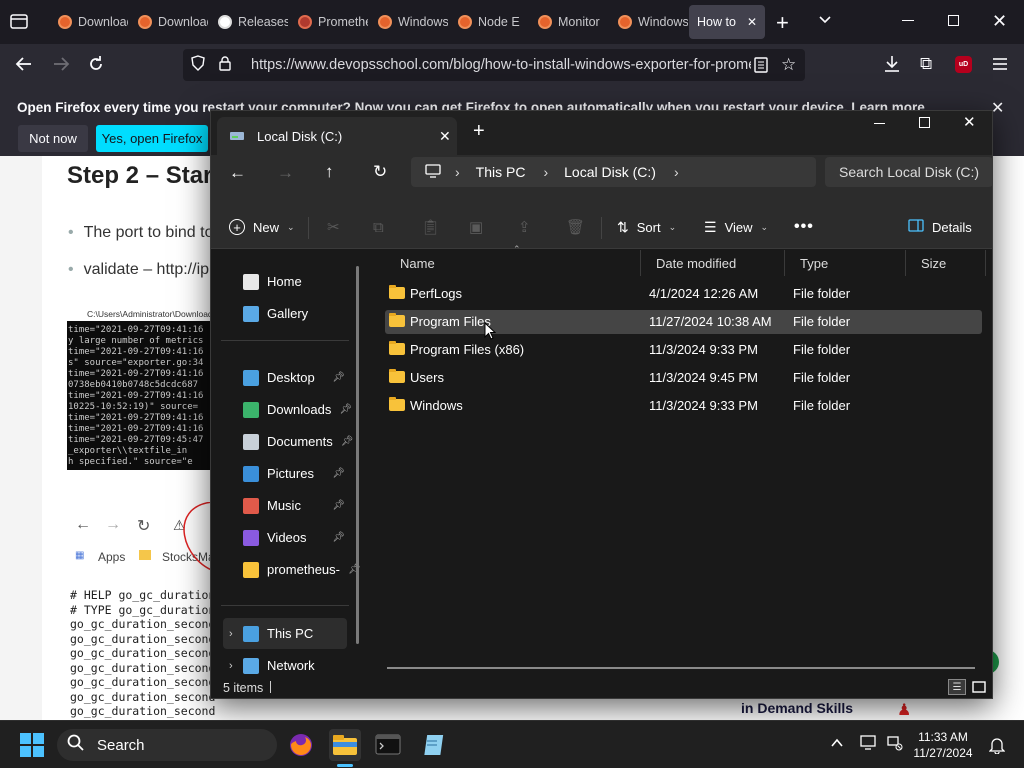 This screenshot has width=1024, height=768. What do you see at coordinates (285, 313) in the screenshot?
I see `sidebar-item: Gallery` at bounding box center [285, 313].